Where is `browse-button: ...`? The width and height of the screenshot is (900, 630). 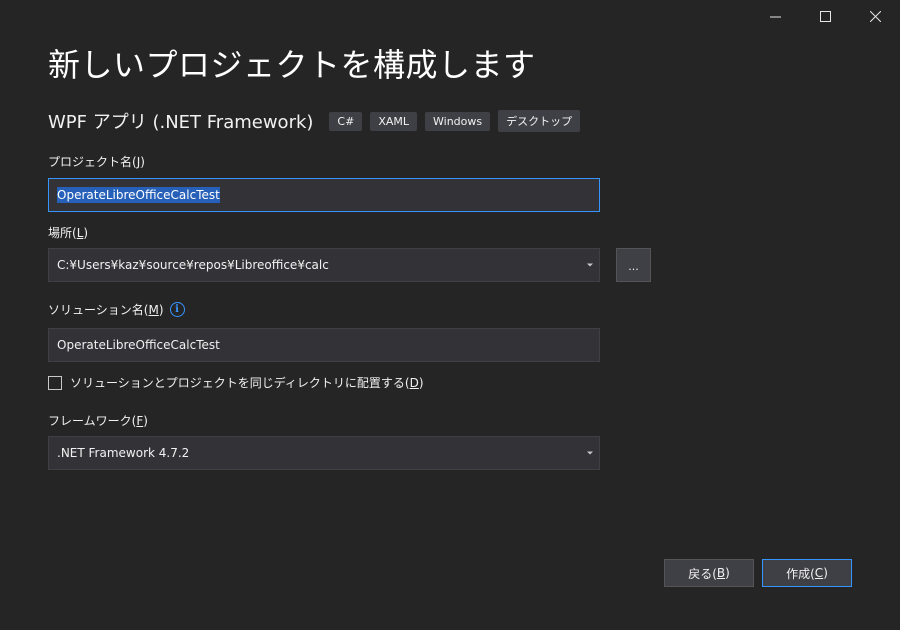
browse-button: ... is located at coordinates (633, 265).